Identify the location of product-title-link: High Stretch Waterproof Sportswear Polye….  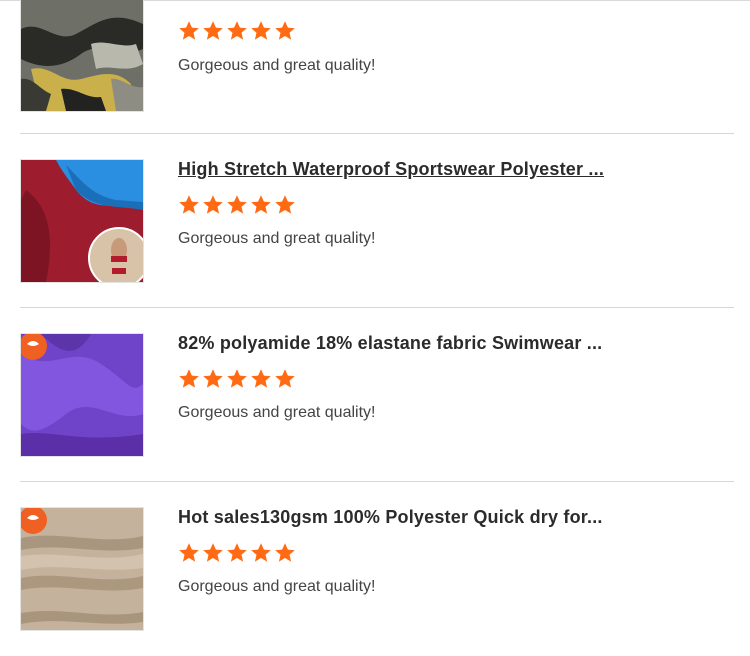
(448, 169).